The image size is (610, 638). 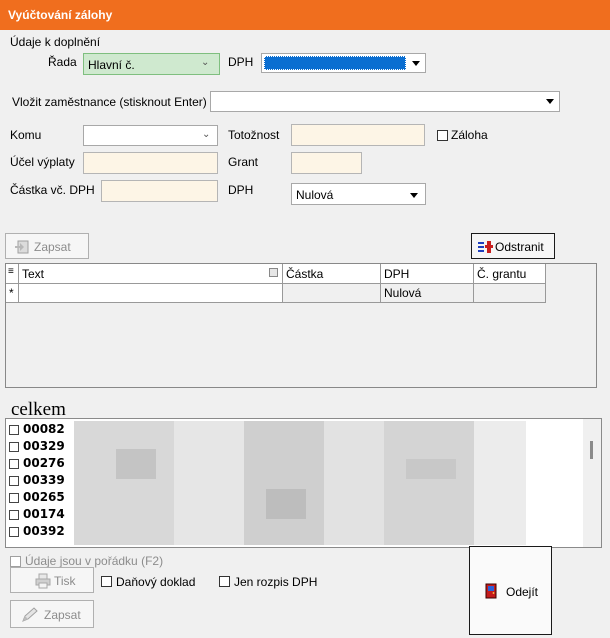 What do you see at coordinates (491, 591) in the screenshot?
I see `exit-door-icon` at bounding box center [491, 591].